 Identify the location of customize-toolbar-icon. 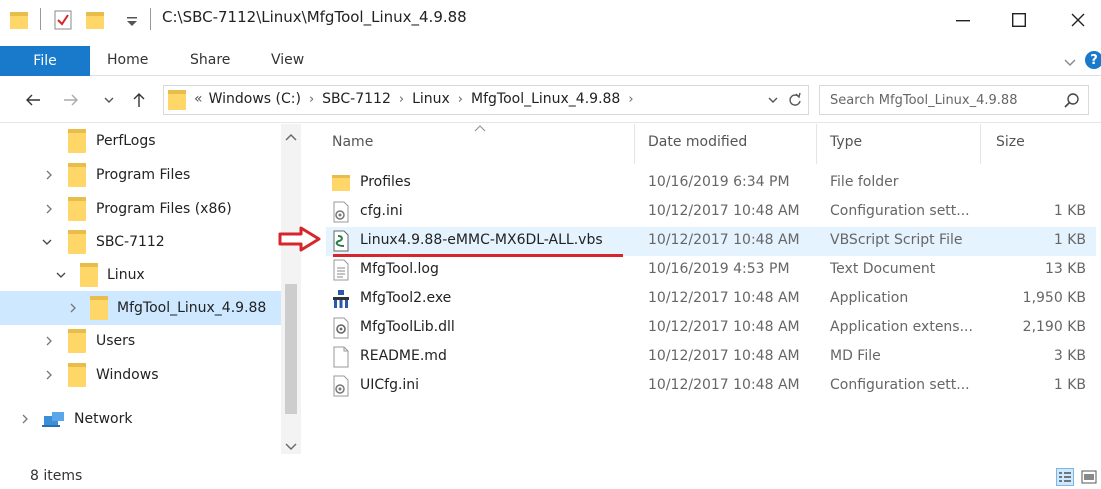
(132, 20).